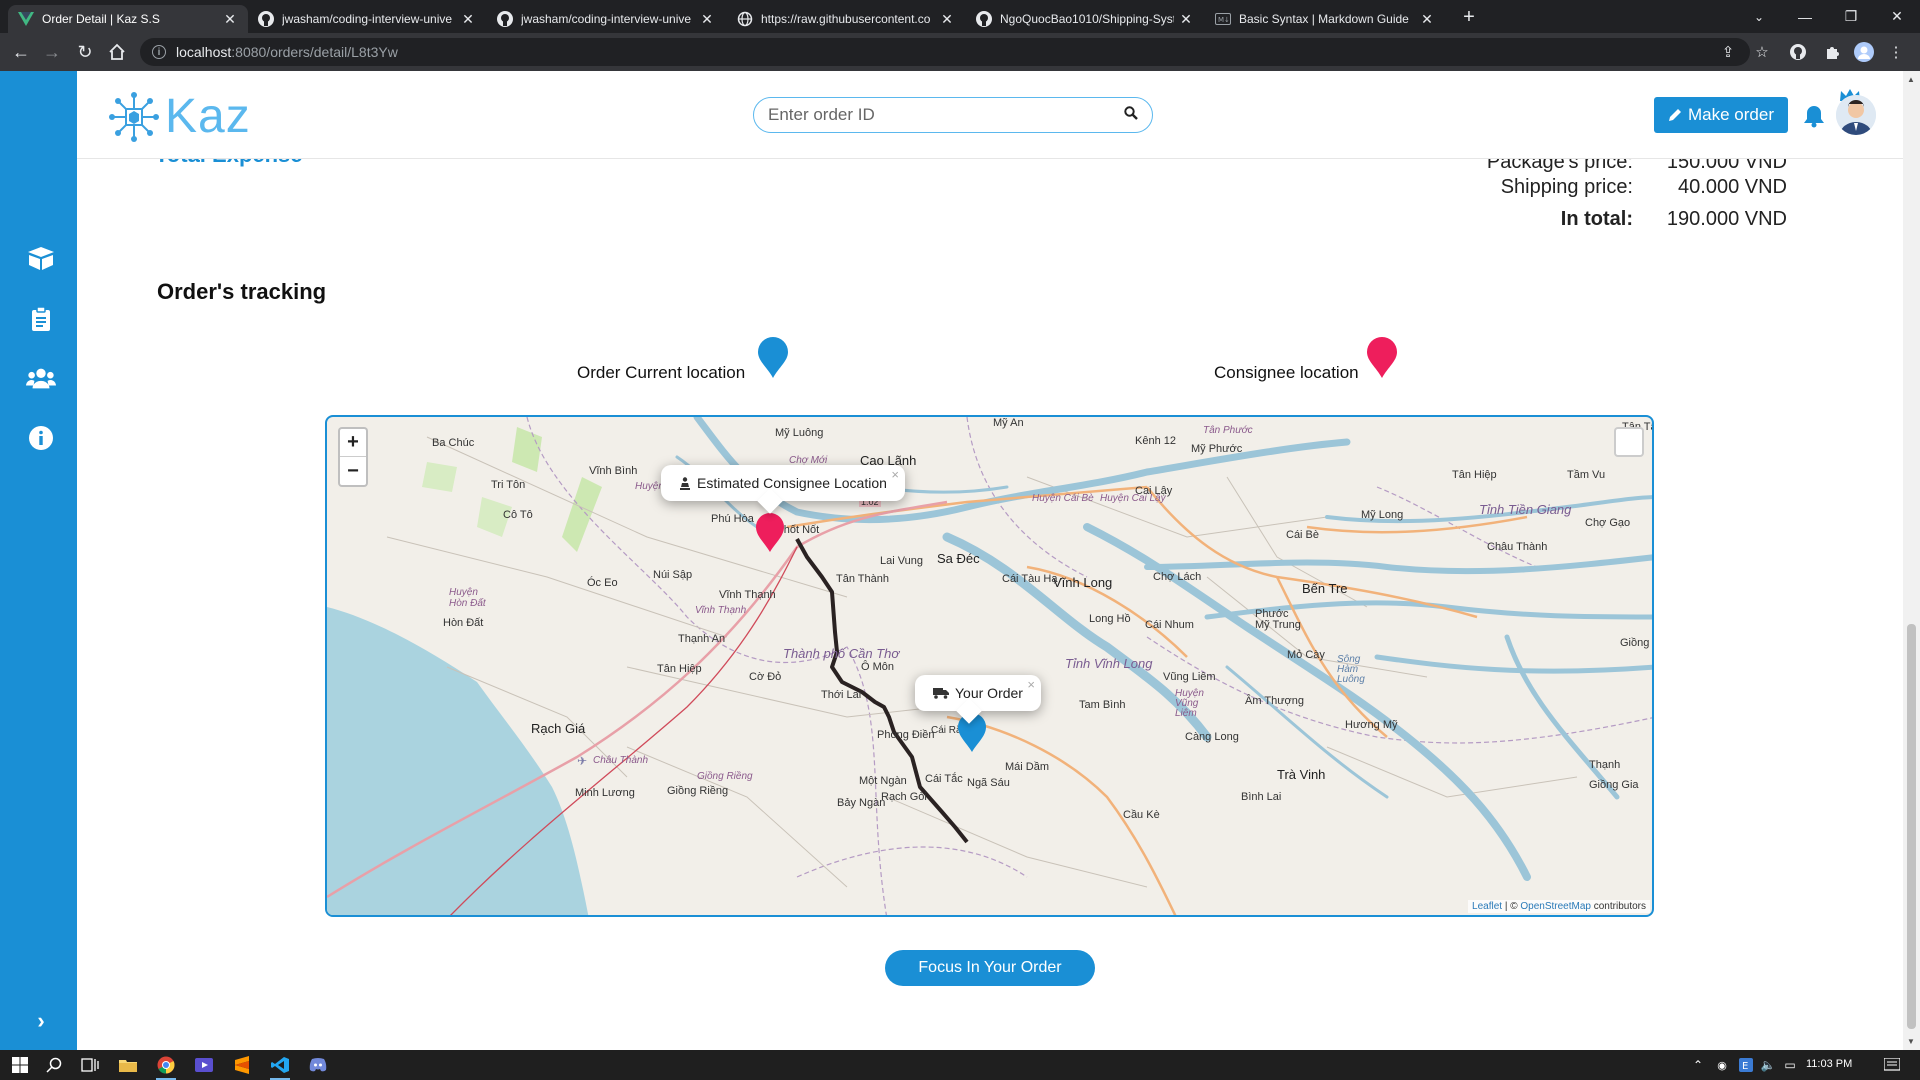 This screenshot has height=1080, width=1920. I want to click on map-label: Tân Phước, so click(1228, 430).